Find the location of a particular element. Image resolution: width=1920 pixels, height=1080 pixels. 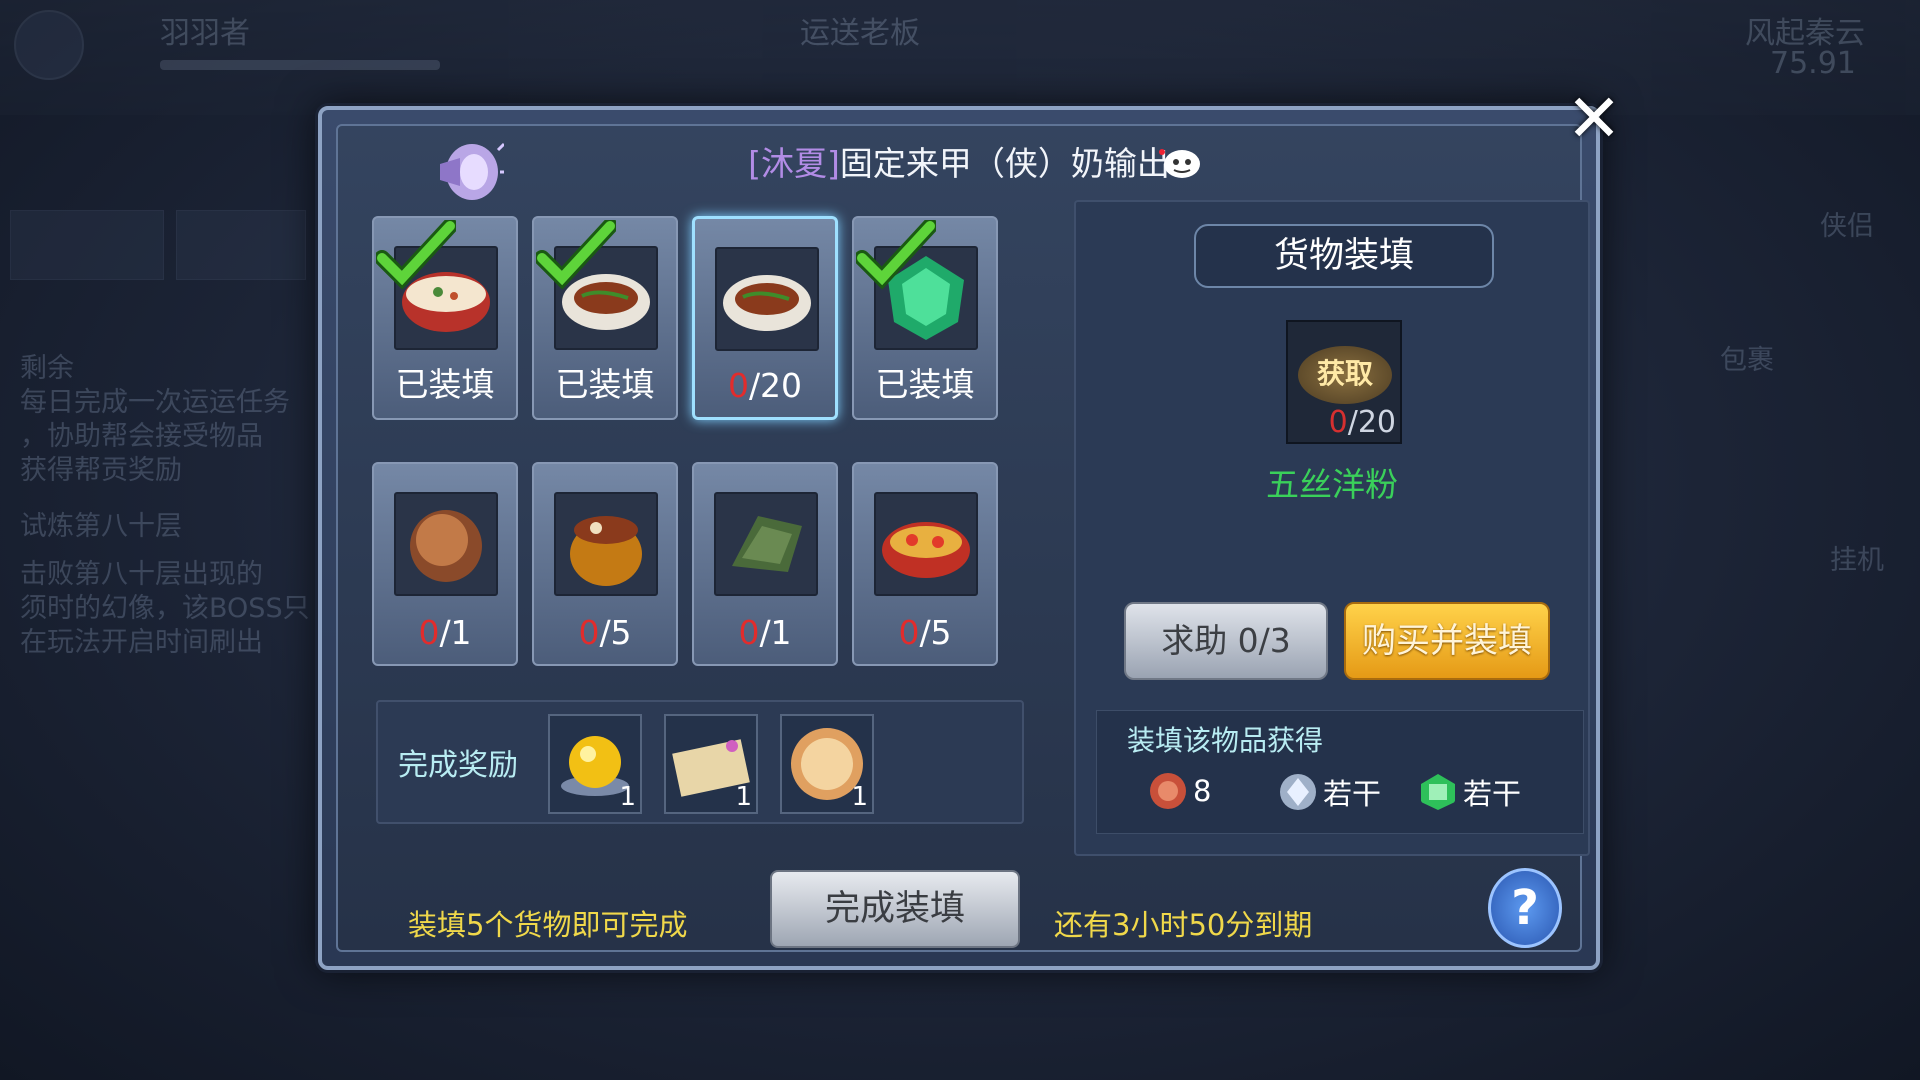

guild-token-icon is located at coordinates (1438, 792).